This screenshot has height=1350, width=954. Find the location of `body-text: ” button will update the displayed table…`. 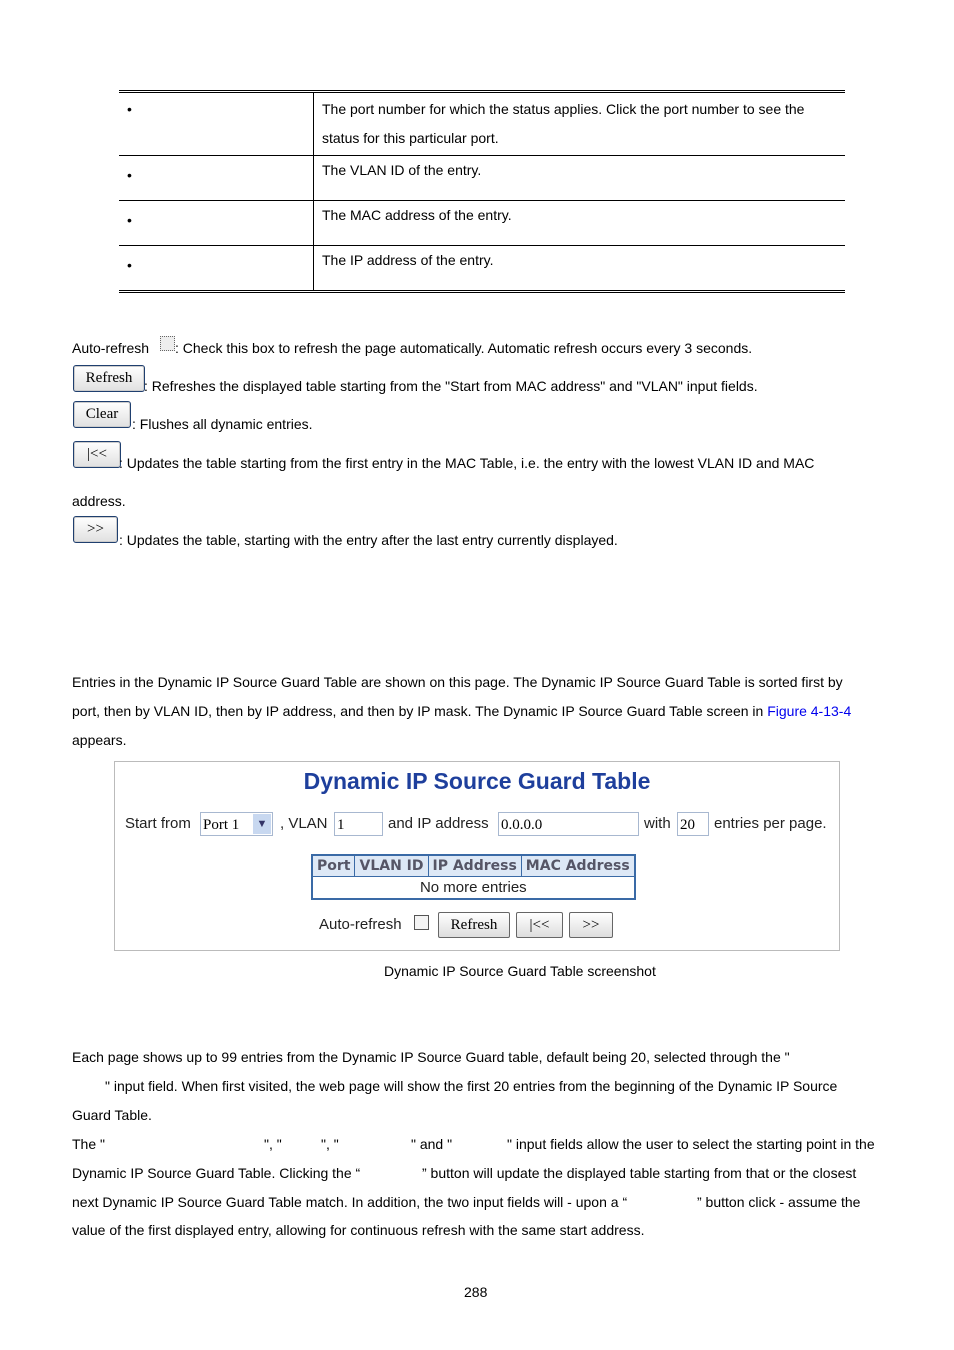

body-text: ” button will update the displayed table… is located at coordinates (639, 1173).